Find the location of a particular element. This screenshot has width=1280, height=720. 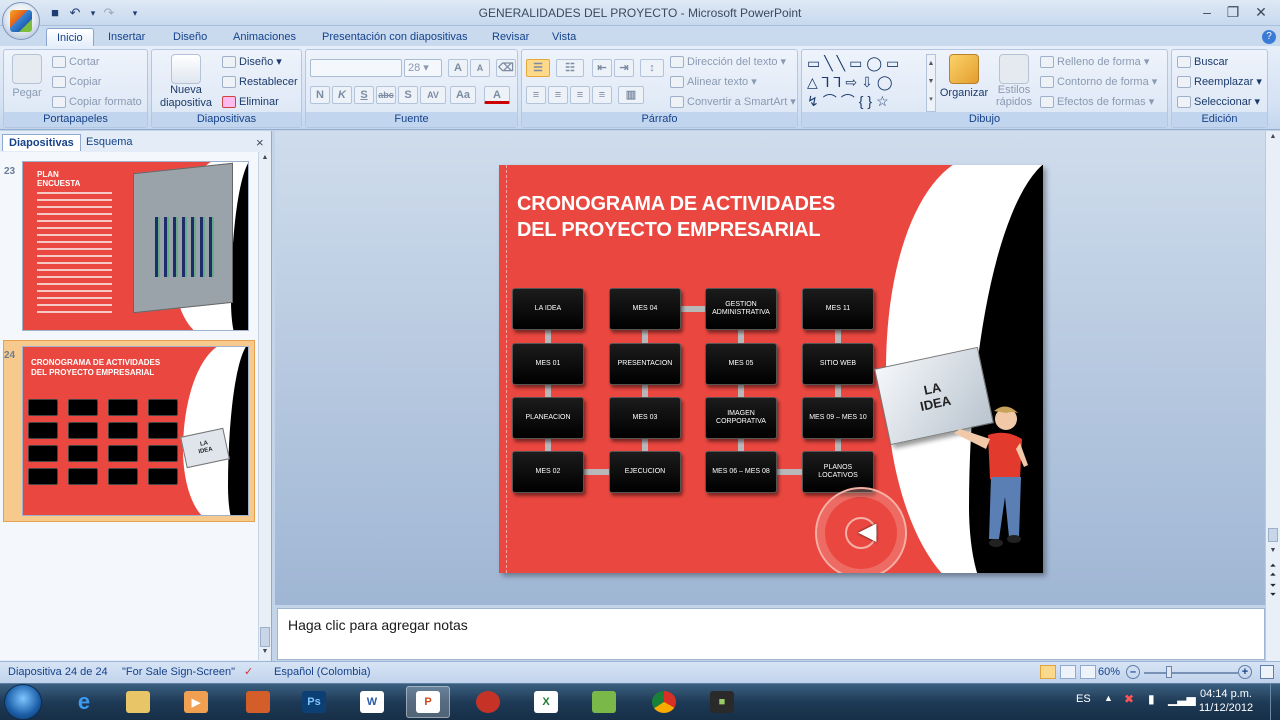

zoom-slider is located at coordinates (1191, 673).